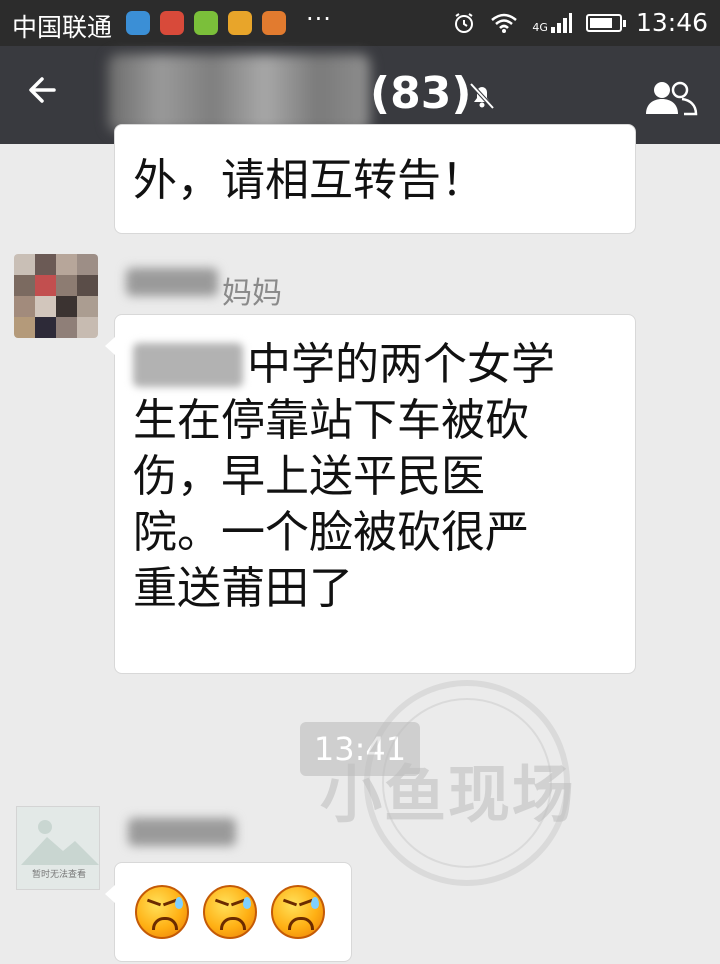  I want to click on image-unavailable-label: 暂时无法查看, so click(58, 875).